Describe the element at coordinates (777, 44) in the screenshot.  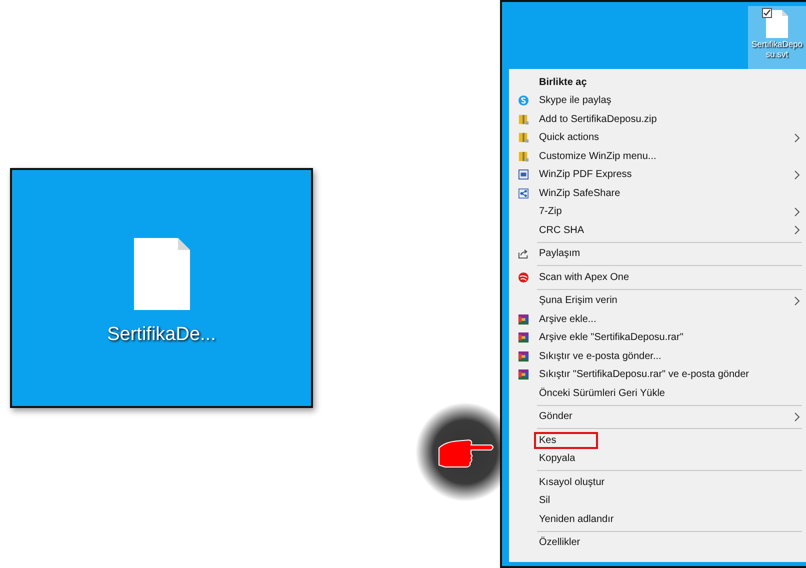
I see `file-name: SertifikaDepo` at that location.